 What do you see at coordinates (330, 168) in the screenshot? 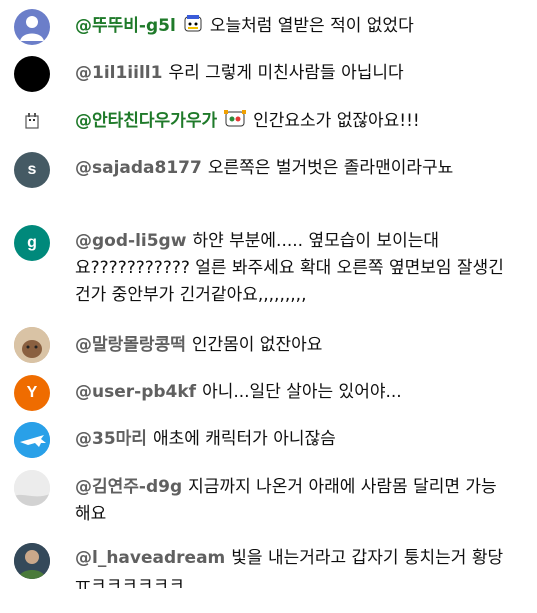
I see `comment-text: 오른쪽은 벌거벗은 졸라맨이라구뇨` at bounding box center [330, 168].